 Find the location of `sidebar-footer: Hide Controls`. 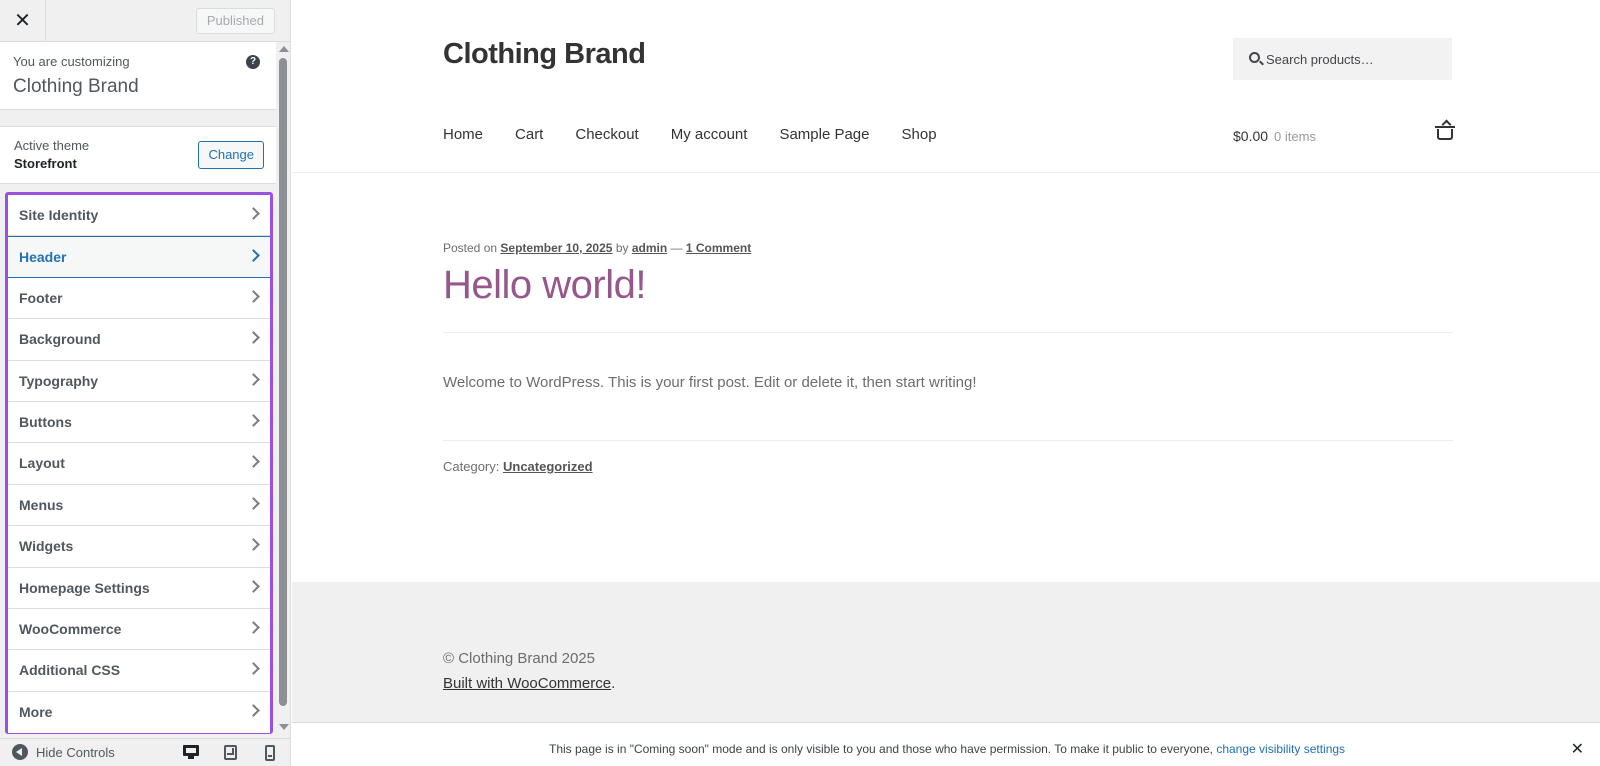

sidebar-footer: Hide Controls is located at coordinates (145, 752).